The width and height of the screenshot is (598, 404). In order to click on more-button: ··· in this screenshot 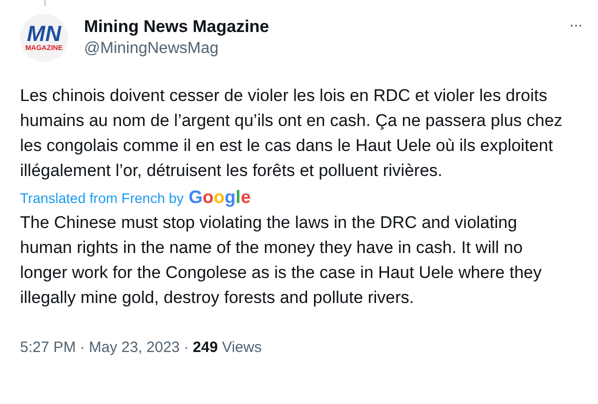, I will do `click(575, 26)`.